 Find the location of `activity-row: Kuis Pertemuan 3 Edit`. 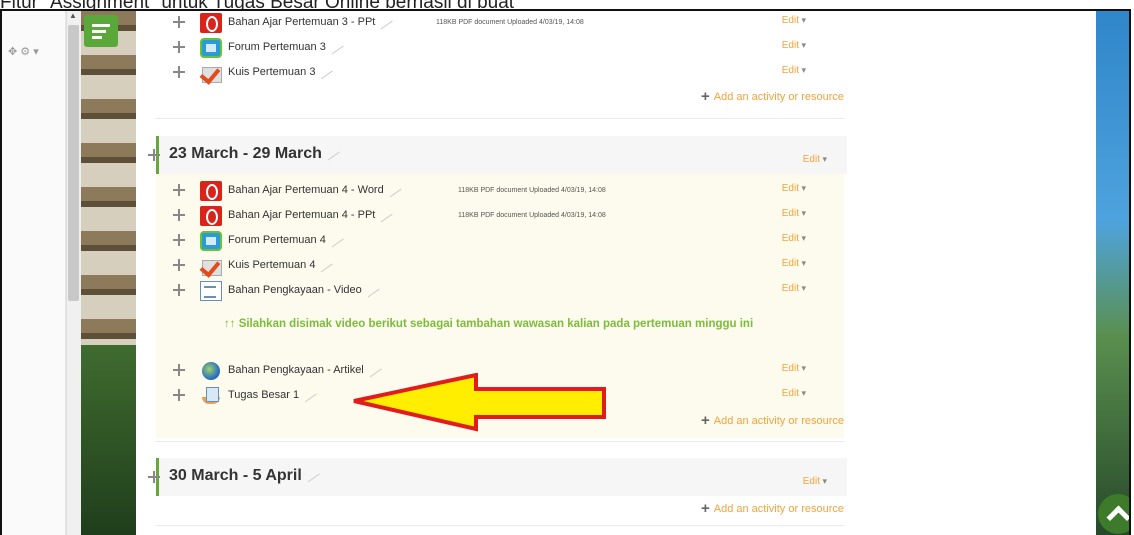

activity-row: Kuis Pertemuan 3 Edit is located at coordinates (500, 74).